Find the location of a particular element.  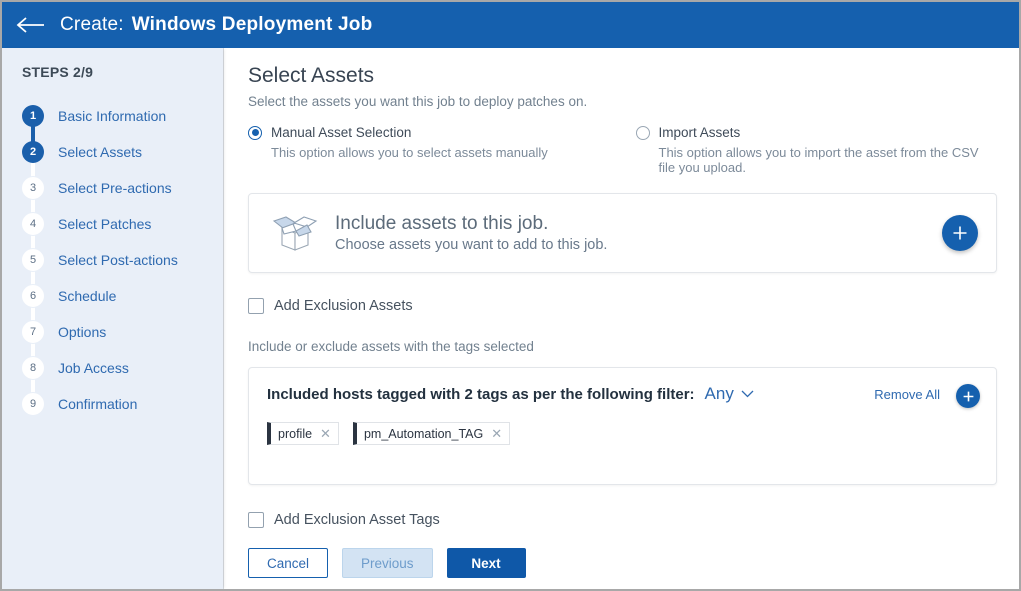

open-box-icon is located at coordinates (295, 233).